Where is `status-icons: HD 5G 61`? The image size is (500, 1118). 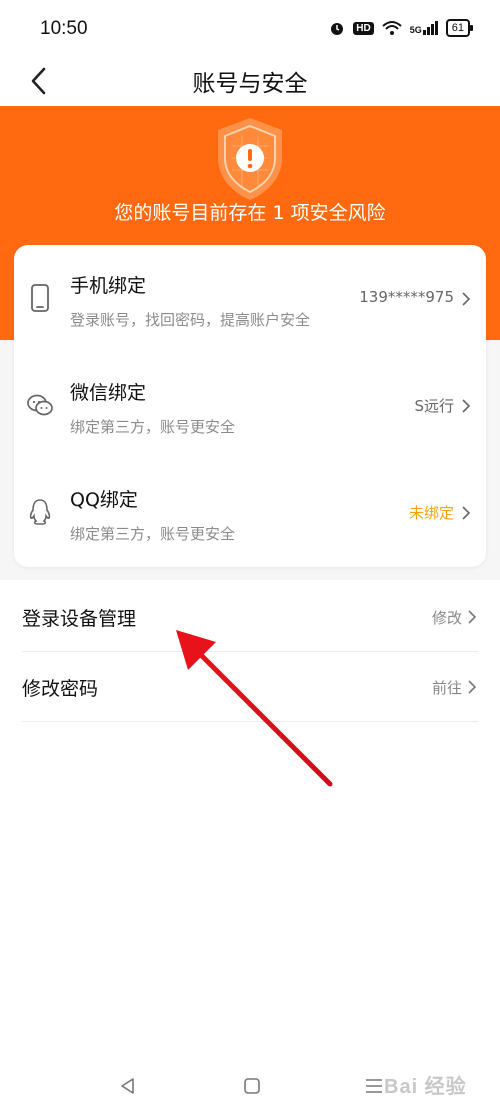
status-icons: HD 5G 61 is located at coordinates (401, 28).